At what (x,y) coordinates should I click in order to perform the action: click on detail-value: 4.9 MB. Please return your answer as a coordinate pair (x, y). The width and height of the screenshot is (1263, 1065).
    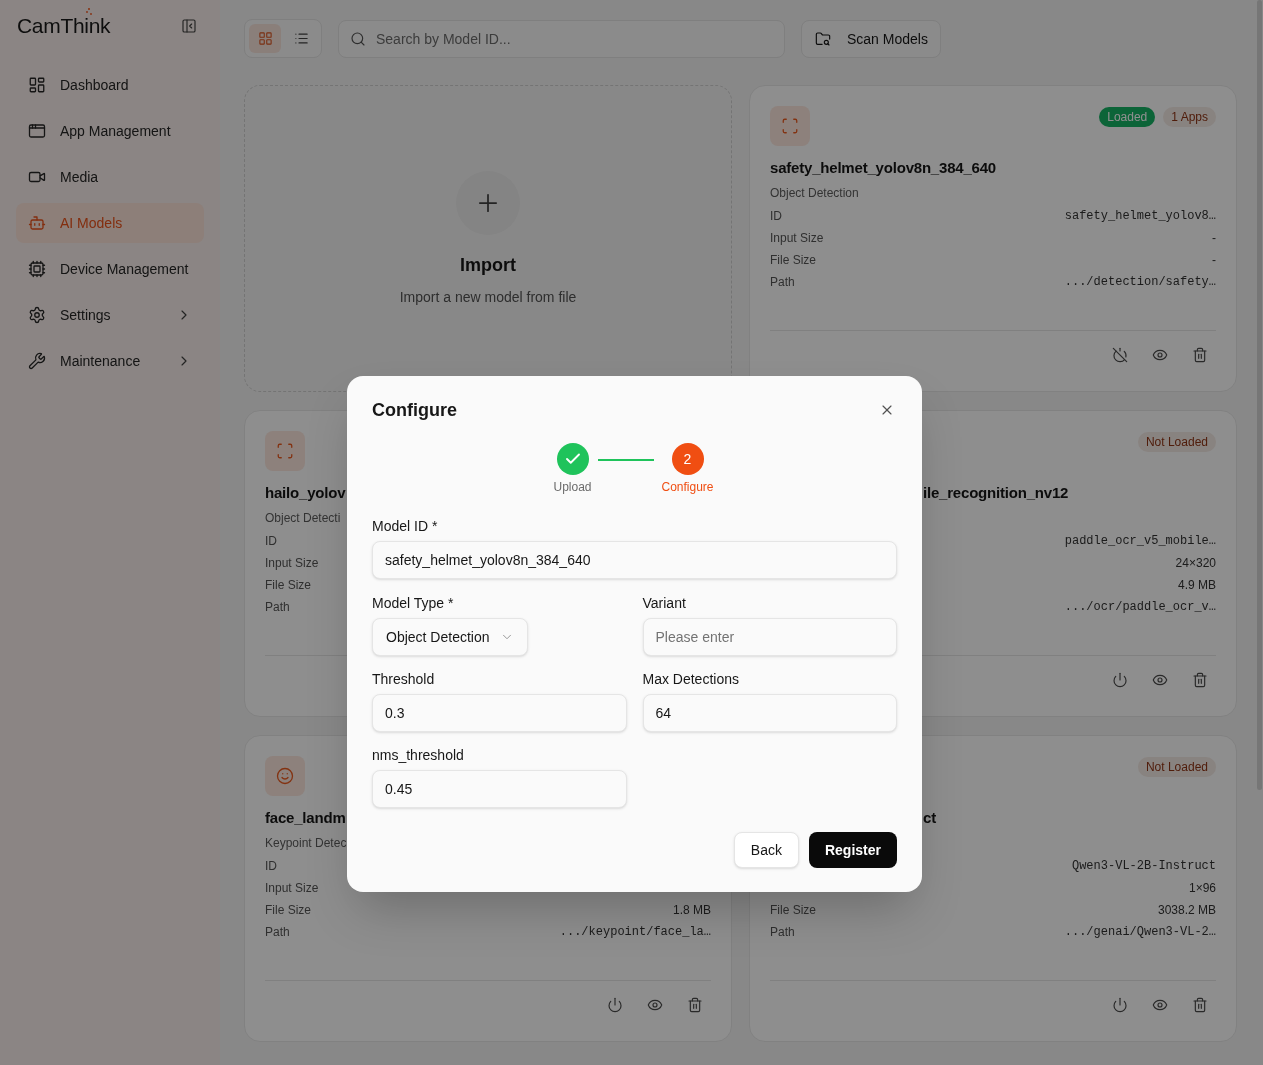
    Looking at the image, I should click on (1197, 585).